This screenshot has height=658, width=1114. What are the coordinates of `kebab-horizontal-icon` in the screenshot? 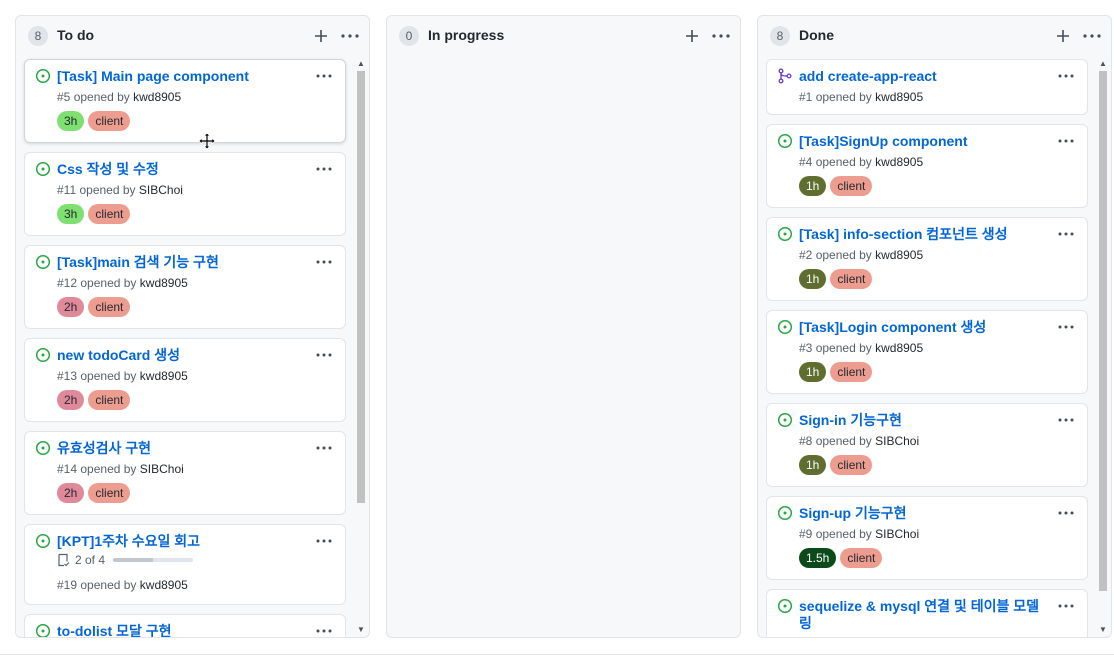 It's located at (350, 36).